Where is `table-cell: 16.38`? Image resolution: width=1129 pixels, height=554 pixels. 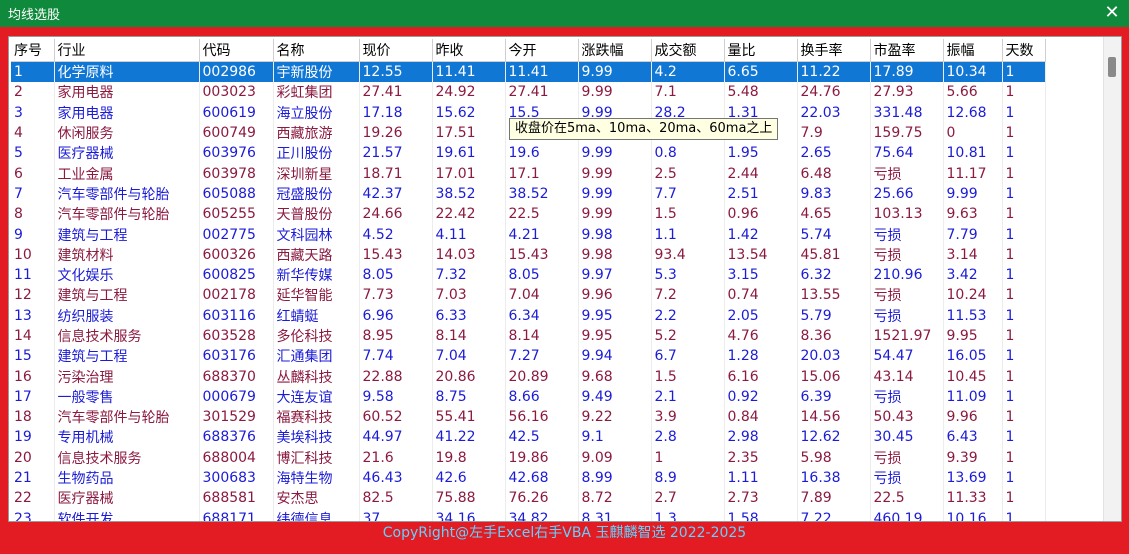 table-cell: 16.38 is located at coordinates (834, 478).